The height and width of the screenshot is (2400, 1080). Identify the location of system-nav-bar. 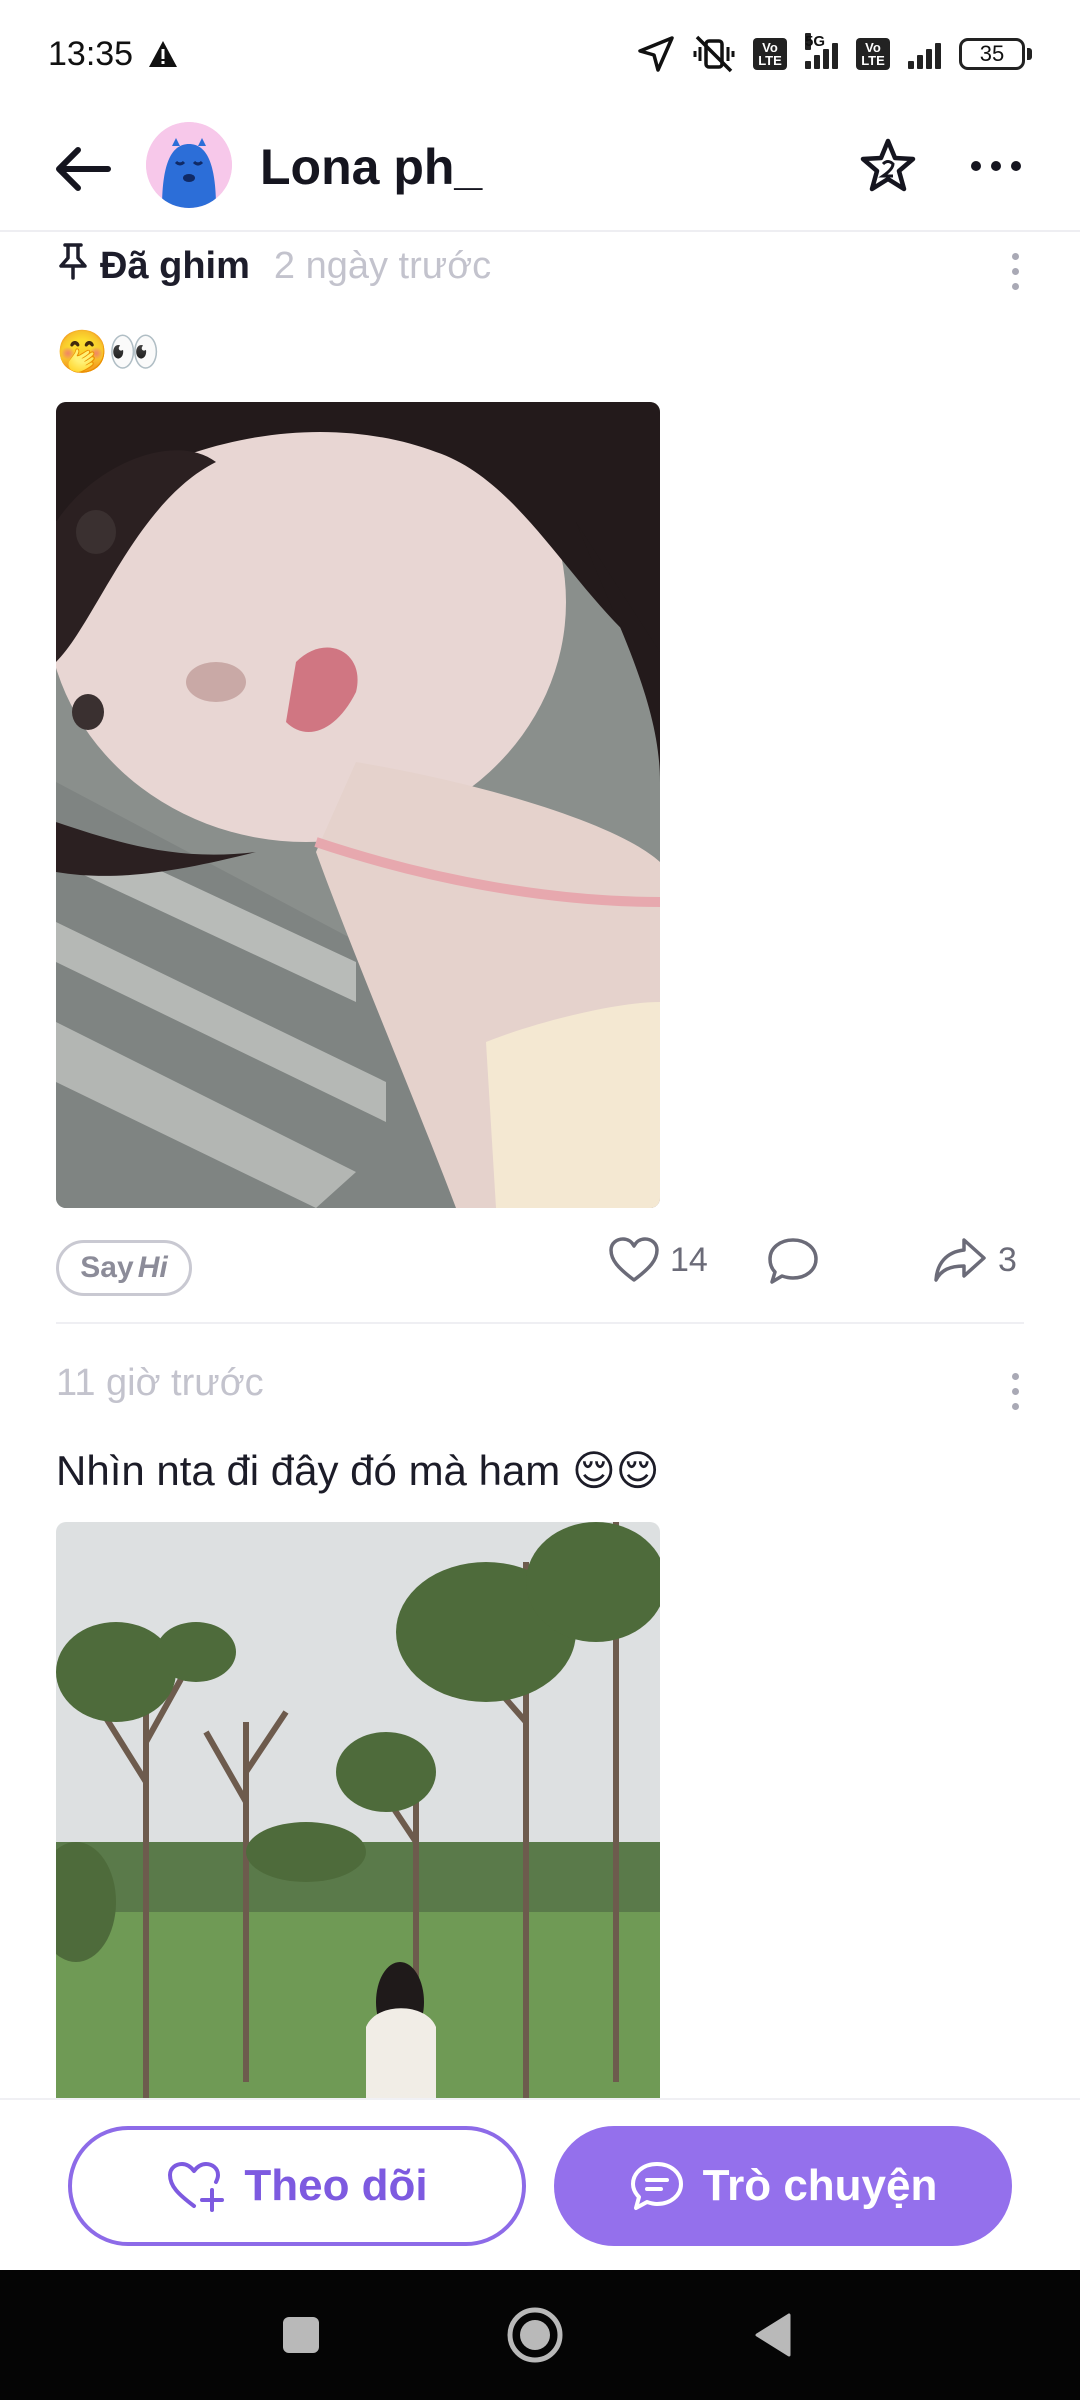
(540, 2335).